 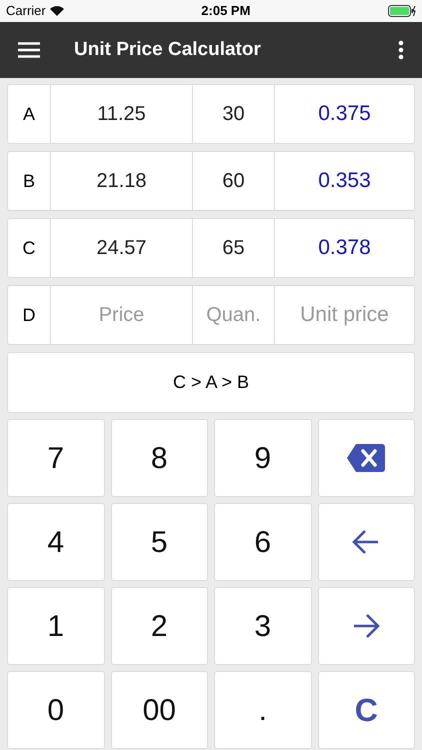 What do you see at coordinates (263, 626) in the screenshot?
I see `number-key: 3` at bounding box center [263, 626].